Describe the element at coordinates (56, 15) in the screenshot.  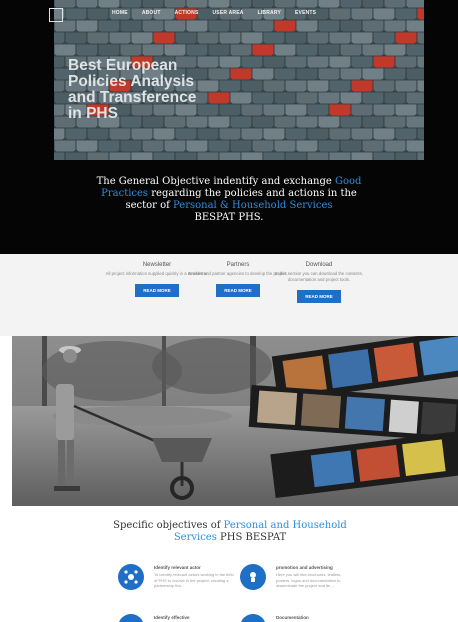
I see `site-logo-icon` at that location.